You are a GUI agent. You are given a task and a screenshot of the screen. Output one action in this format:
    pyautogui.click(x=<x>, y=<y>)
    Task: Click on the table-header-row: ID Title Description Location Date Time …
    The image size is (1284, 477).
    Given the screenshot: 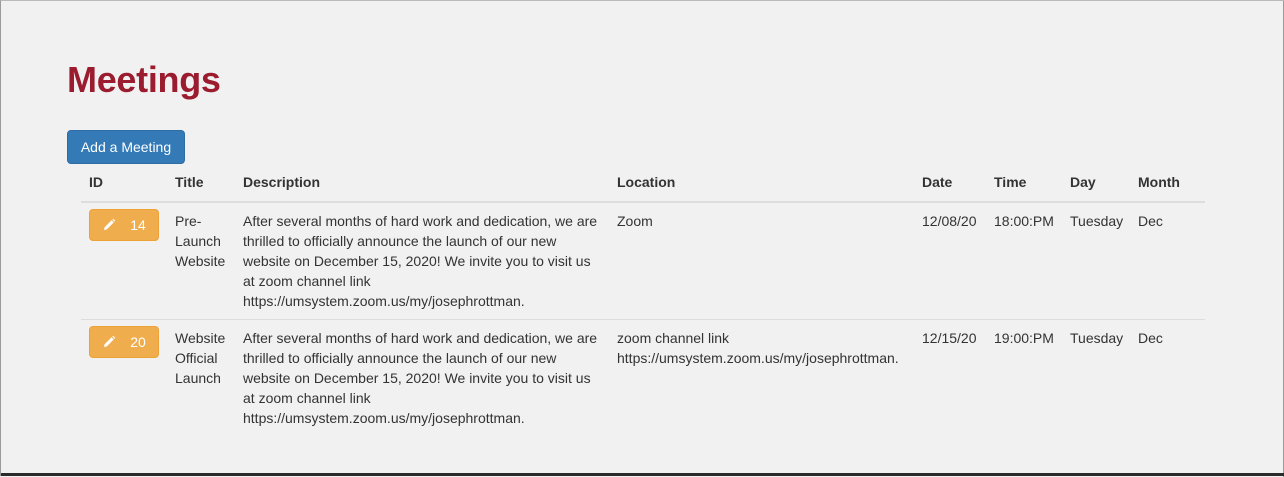 What is the action you would take?
    pyautogui.click(x=643, y=185)
    